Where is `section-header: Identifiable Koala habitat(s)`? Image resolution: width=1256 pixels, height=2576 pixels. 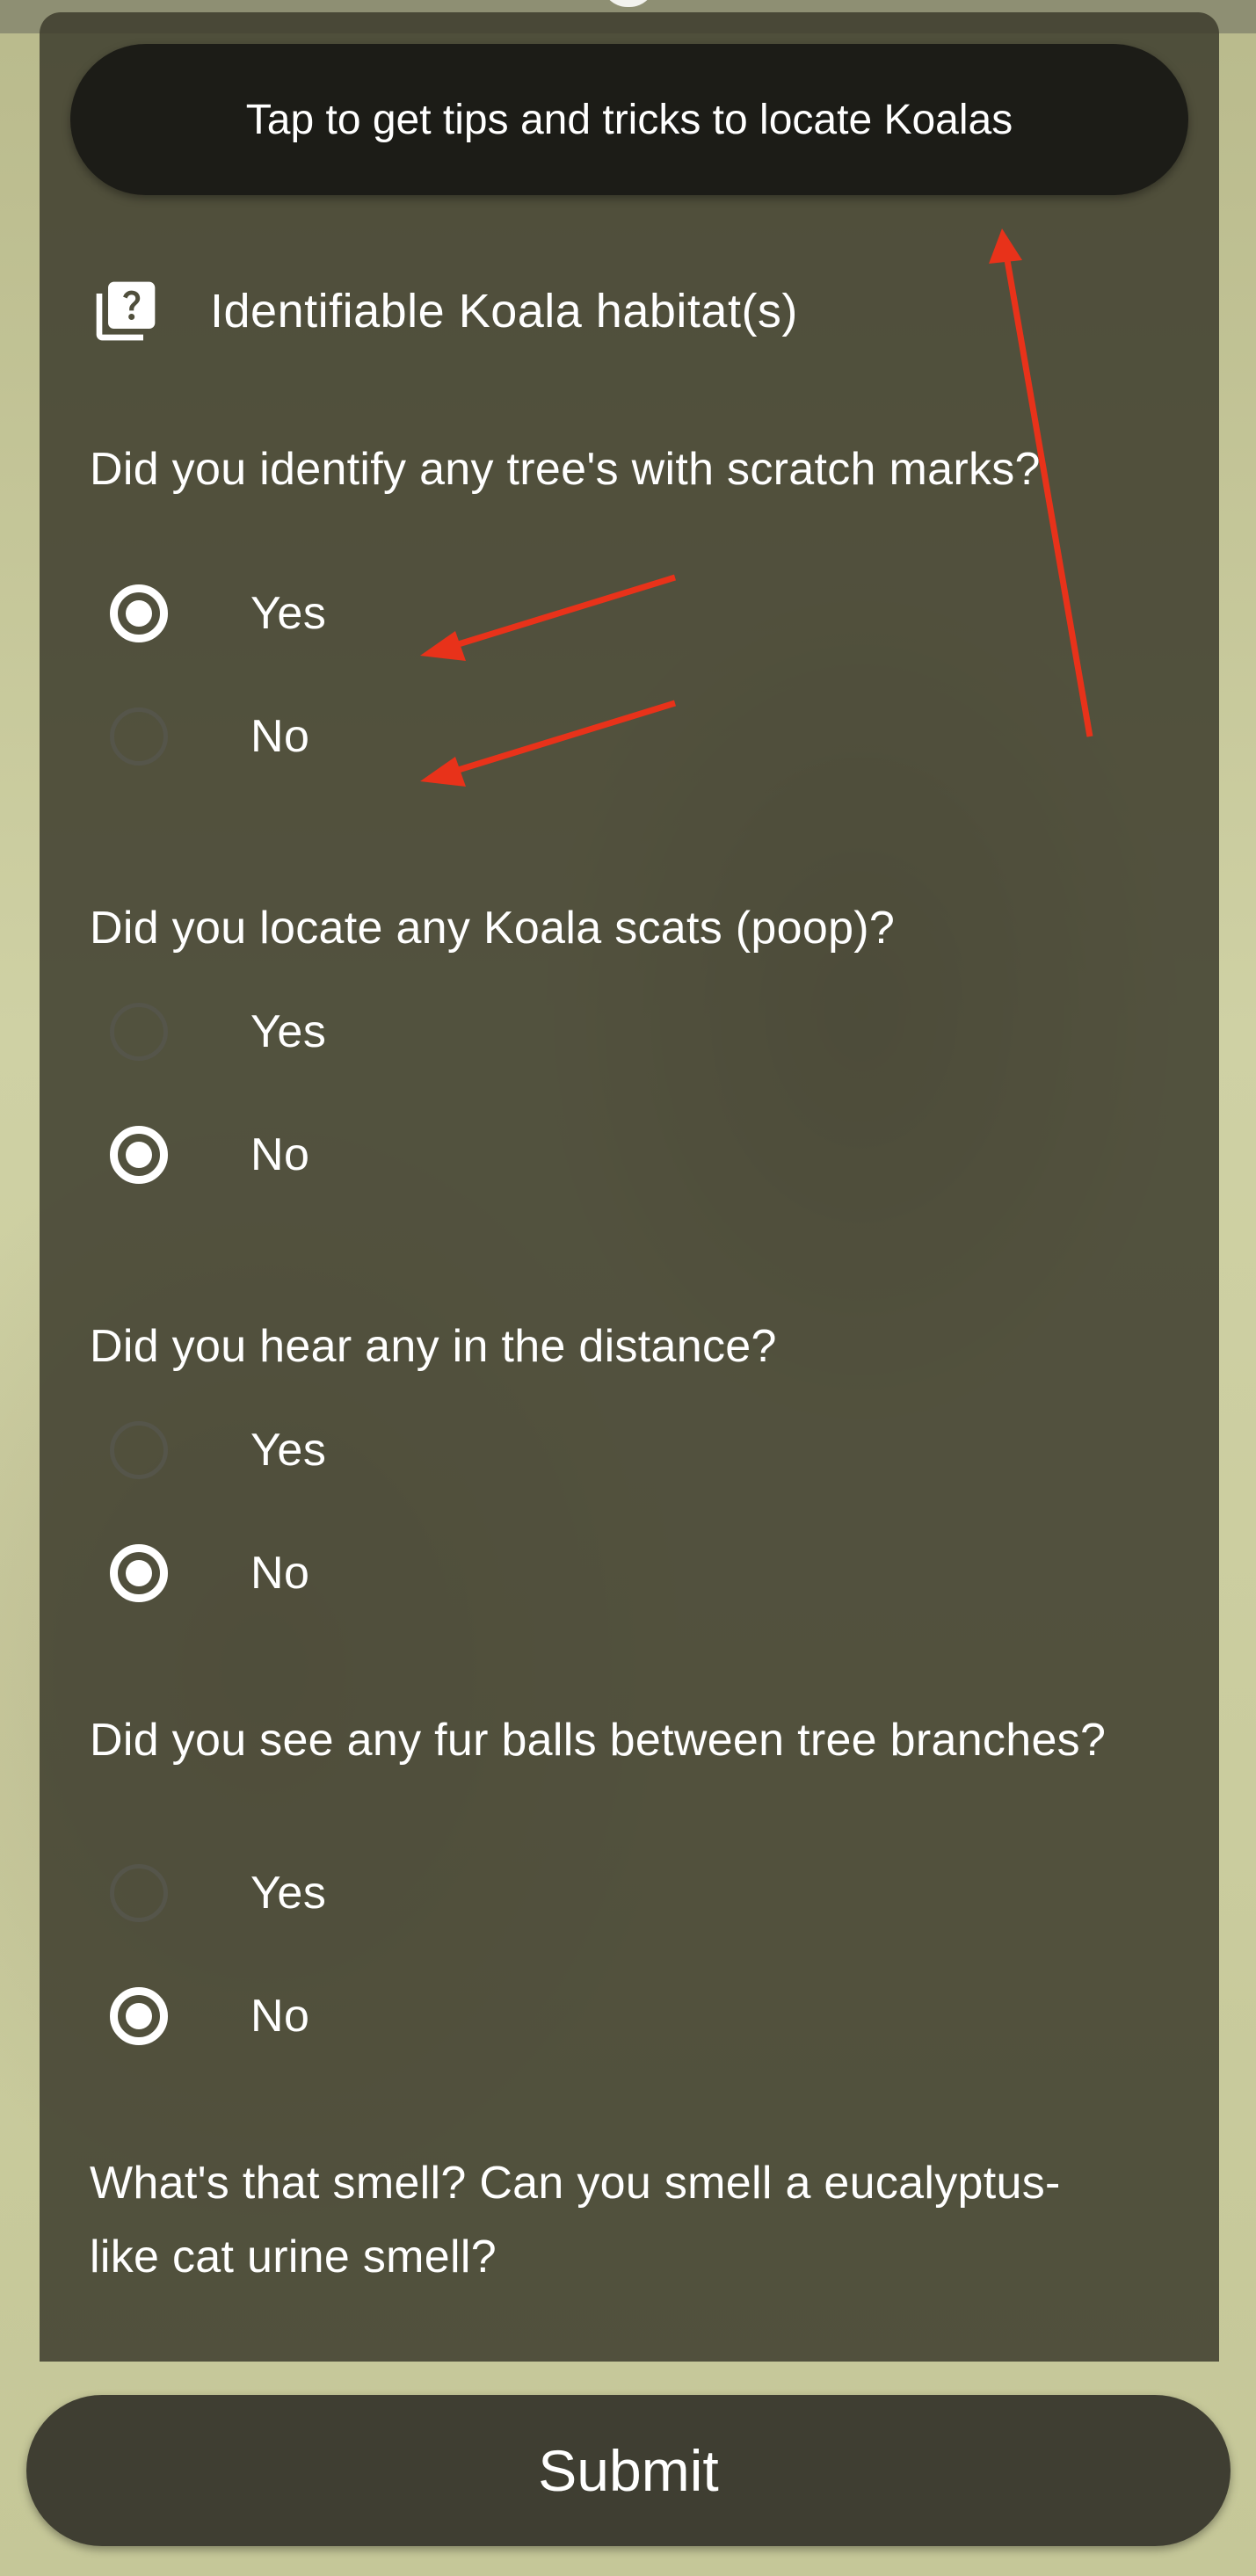
section-header: Identifiable Koala habitat(s) is located at coordinates (444, 311).